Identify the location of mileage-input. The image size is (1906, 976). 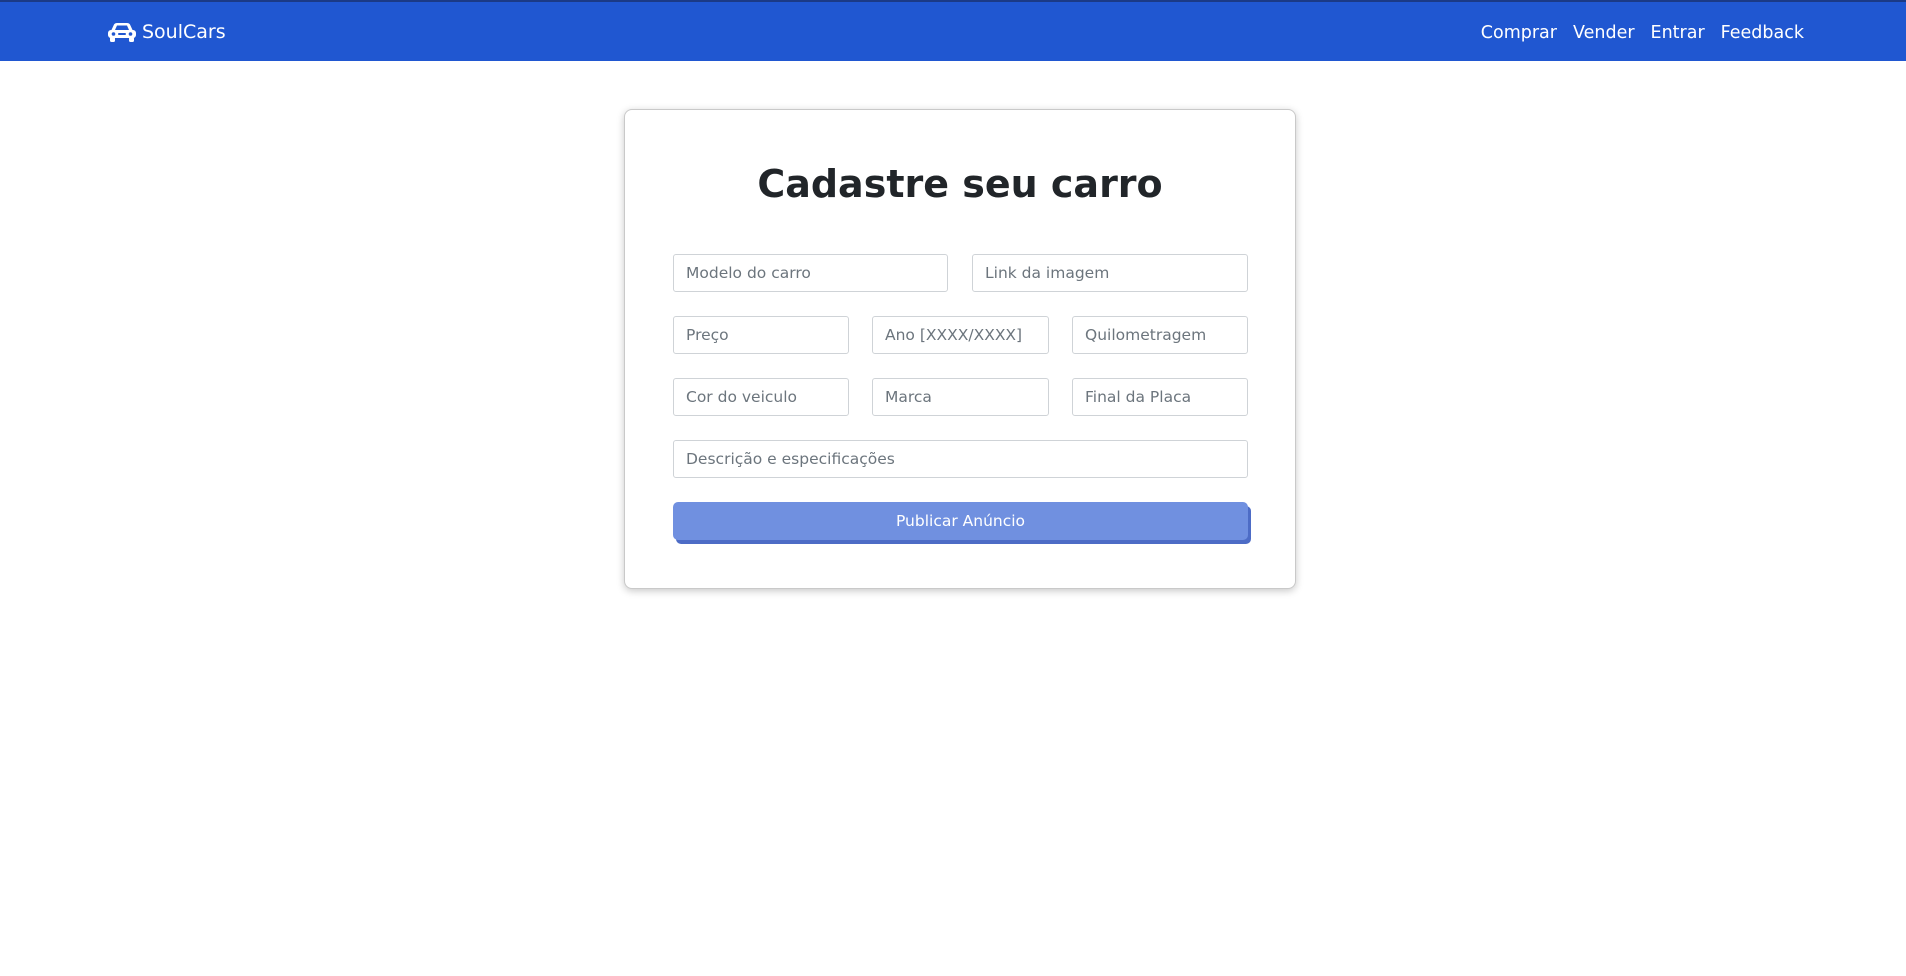
(1160, 335).